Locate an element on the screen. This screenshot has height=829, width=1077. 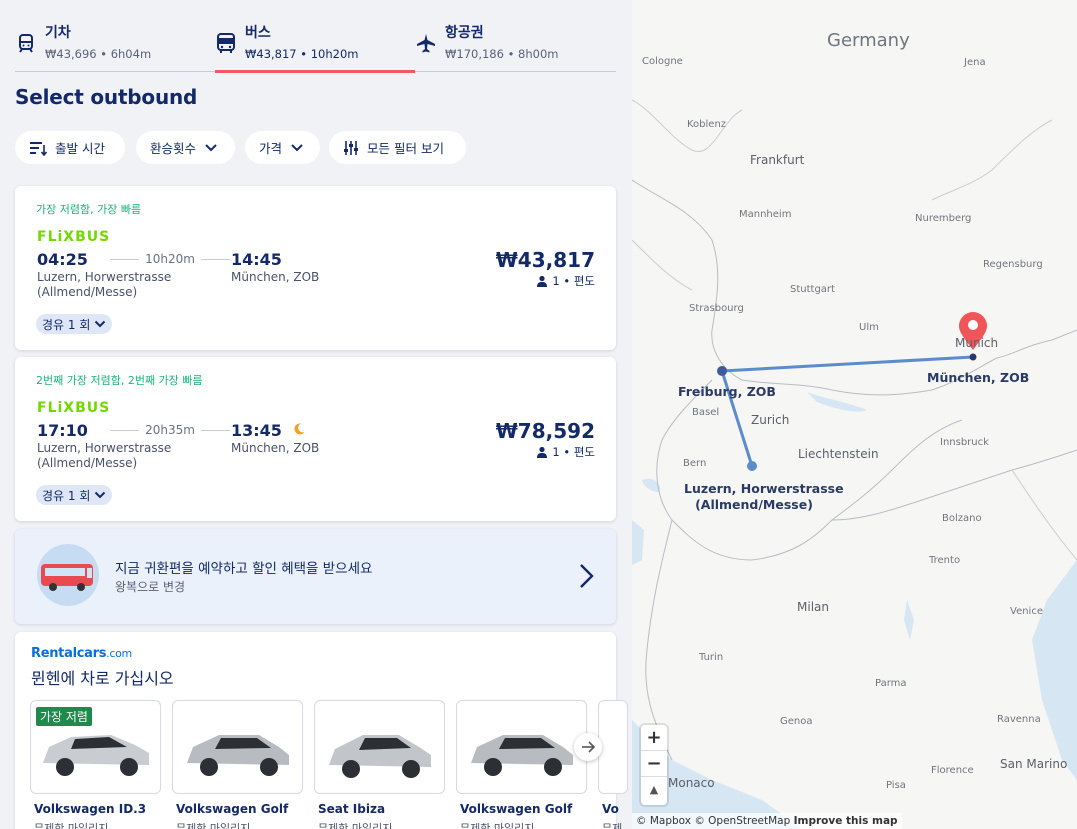
map-stop-line: (Allmend/Messe) is located at coordinates (754, 504).